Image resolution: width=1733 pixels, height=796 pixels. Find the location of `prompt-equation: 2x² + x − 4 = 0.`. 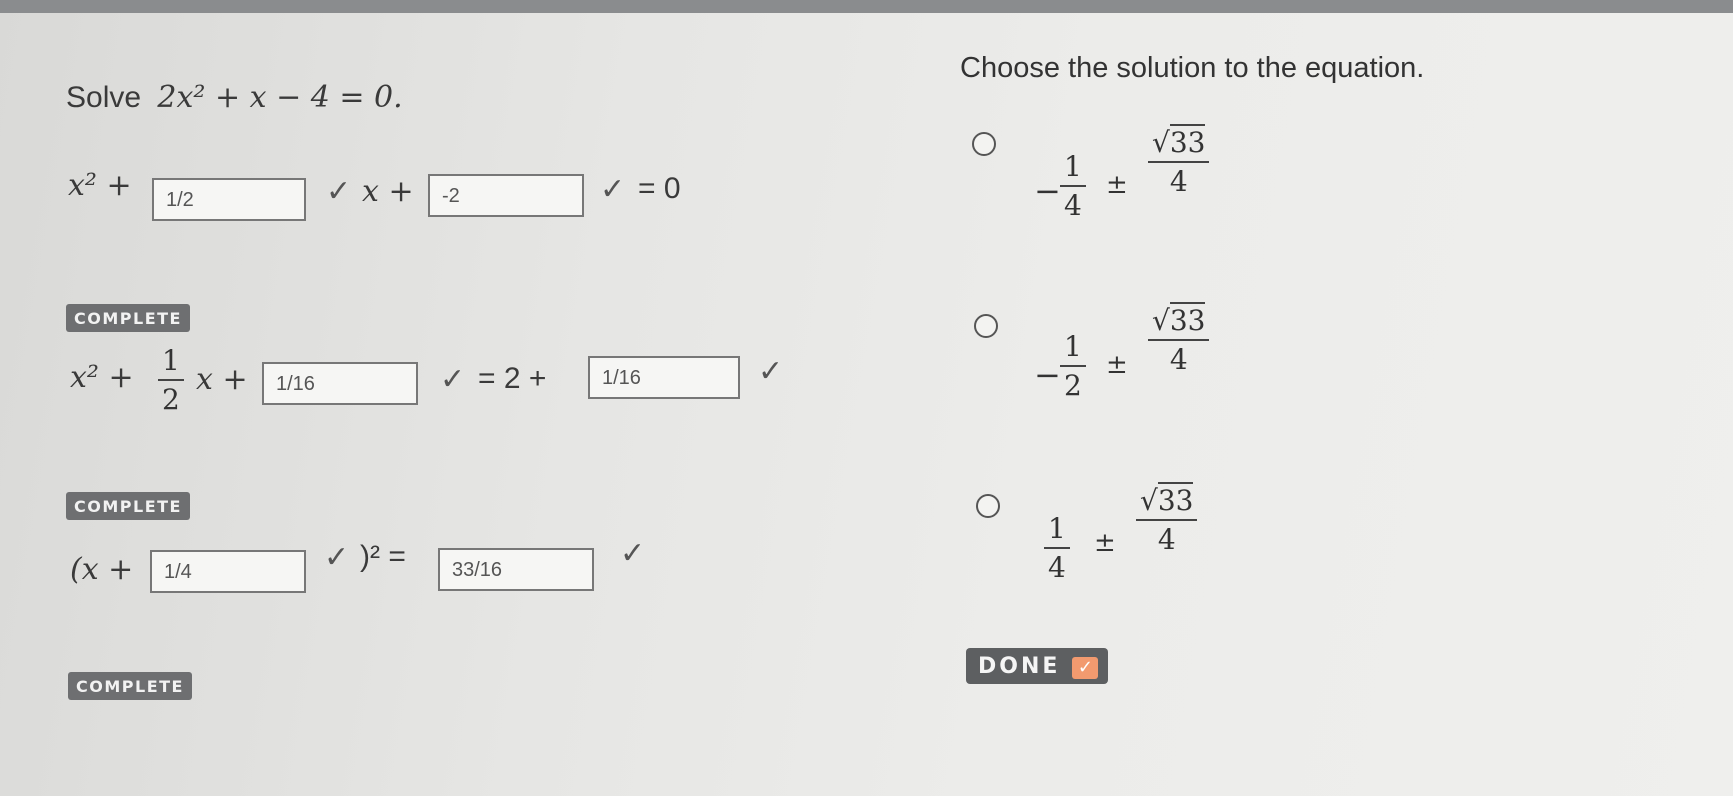

prompt-equation: 2x² + x − 4 = 0. is located at coordinates (280, 97).